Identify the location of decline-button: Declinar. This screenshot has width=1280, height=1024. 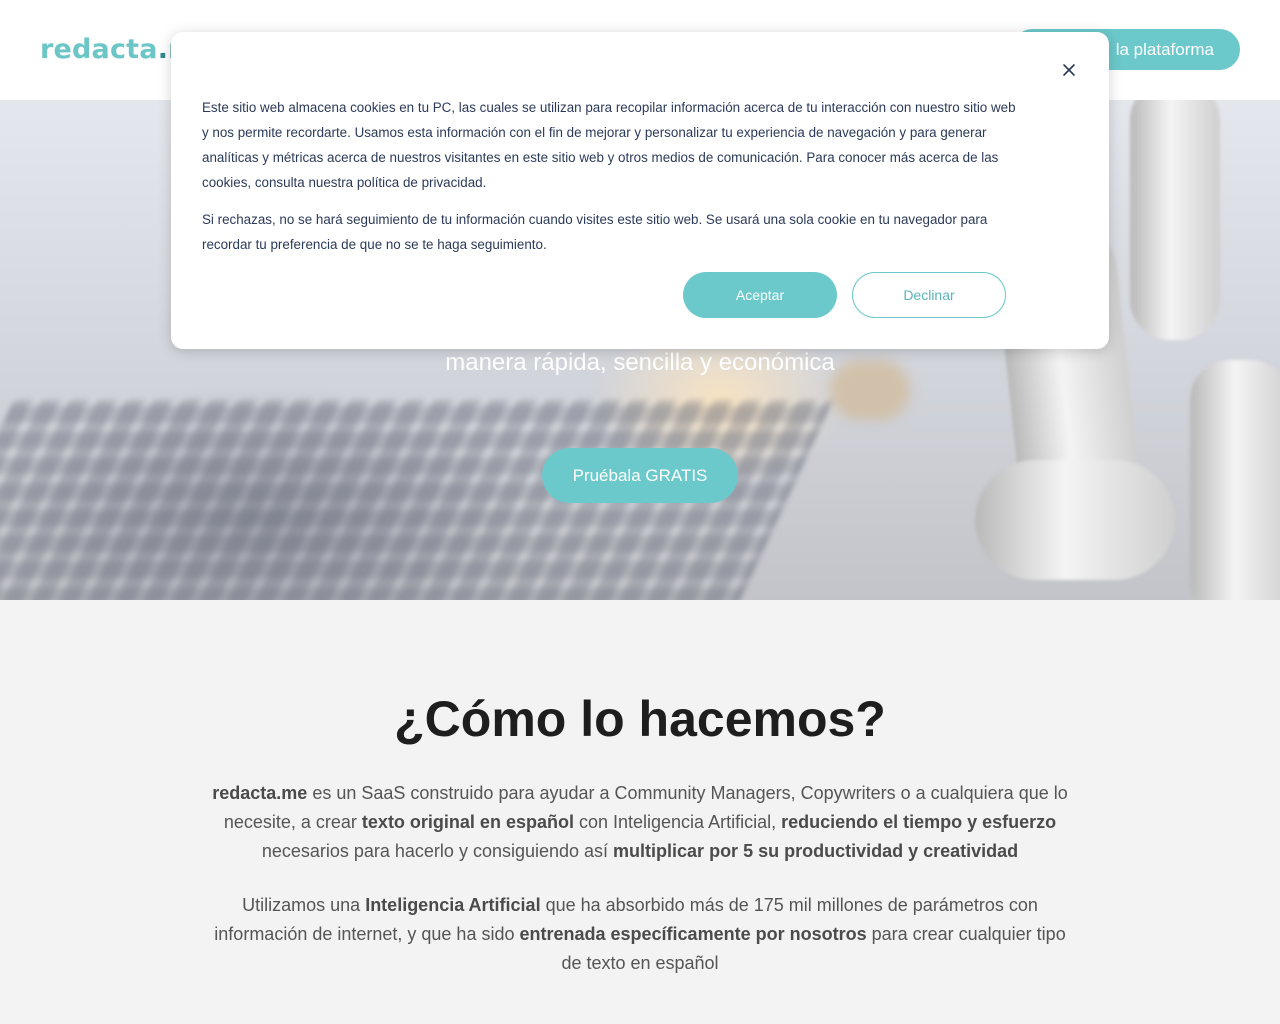
(929, 295).